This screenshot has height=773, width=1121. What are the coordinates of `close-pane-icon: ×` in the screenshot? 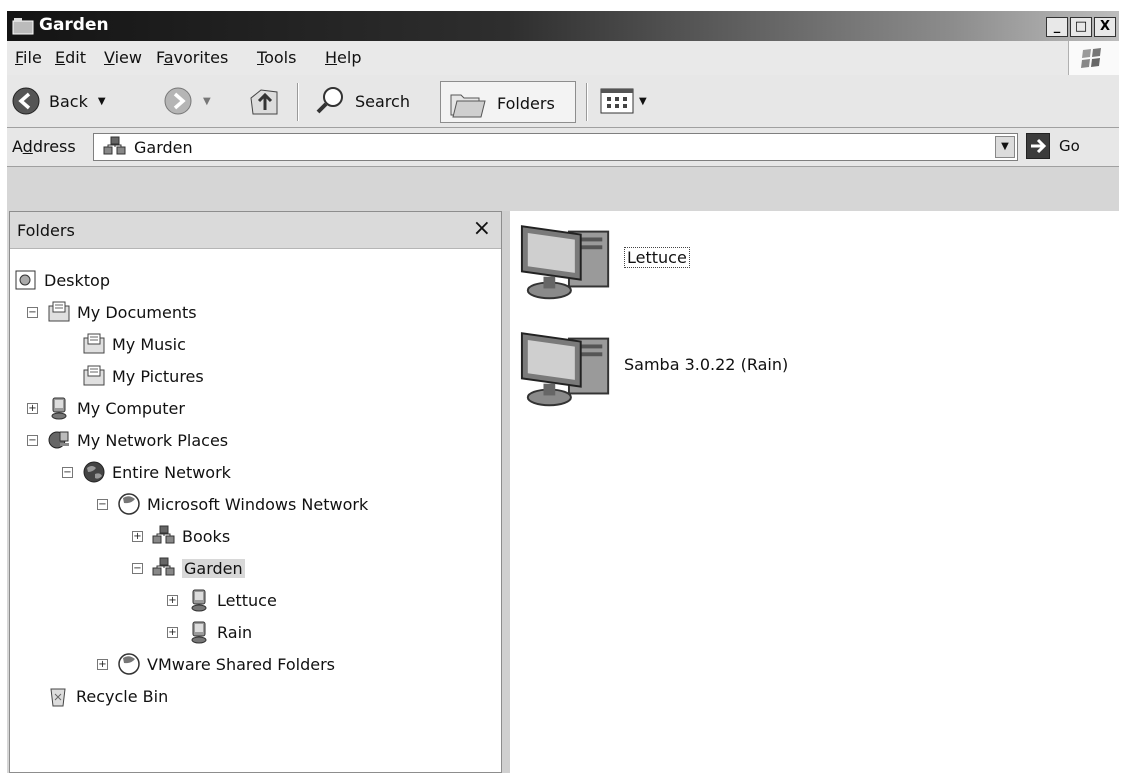 It's located at (482, 228).